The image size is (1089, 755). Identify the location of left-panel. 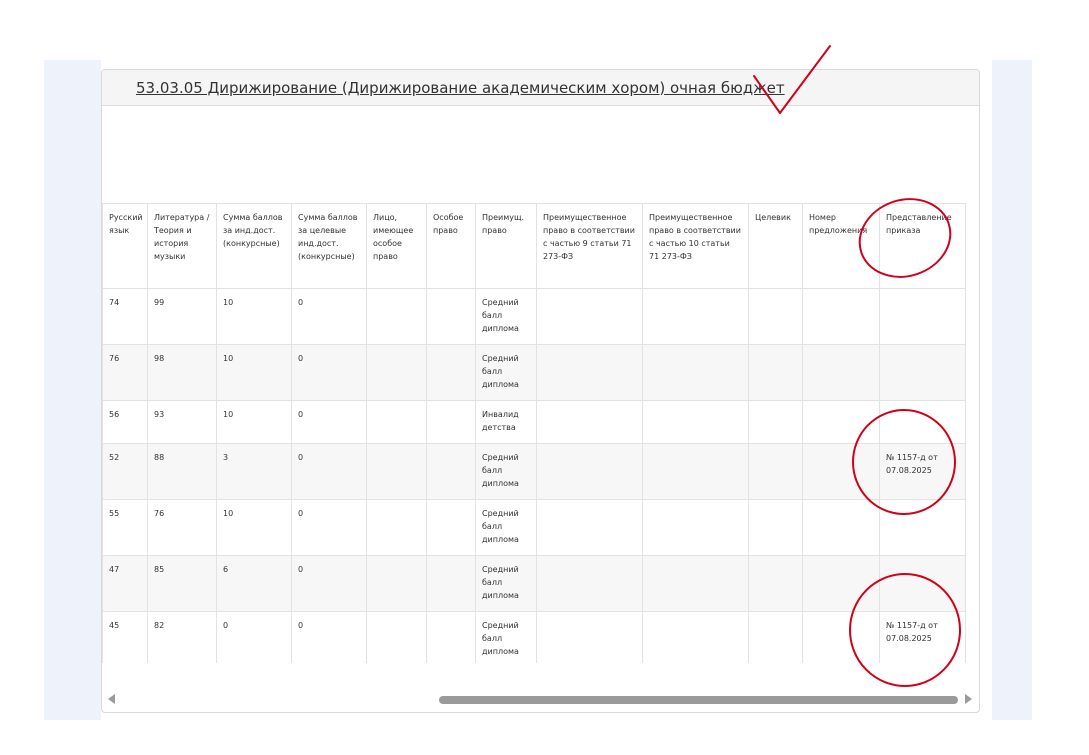
(72, 390).